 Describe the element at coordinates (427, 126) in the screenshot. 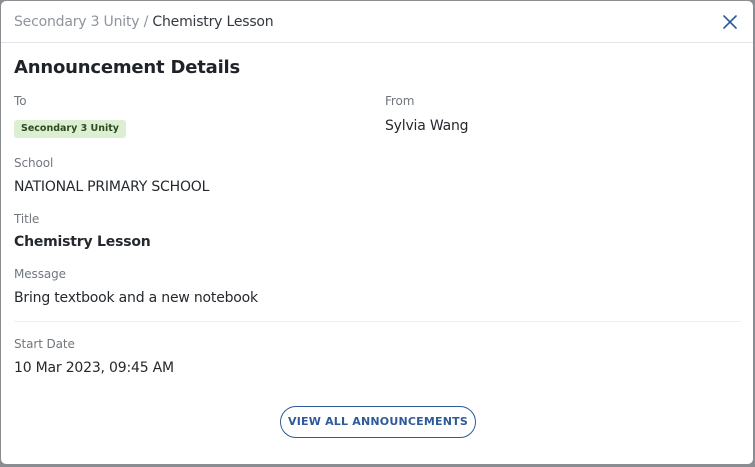

I see `from-value: Sylvia Wang` at that location.